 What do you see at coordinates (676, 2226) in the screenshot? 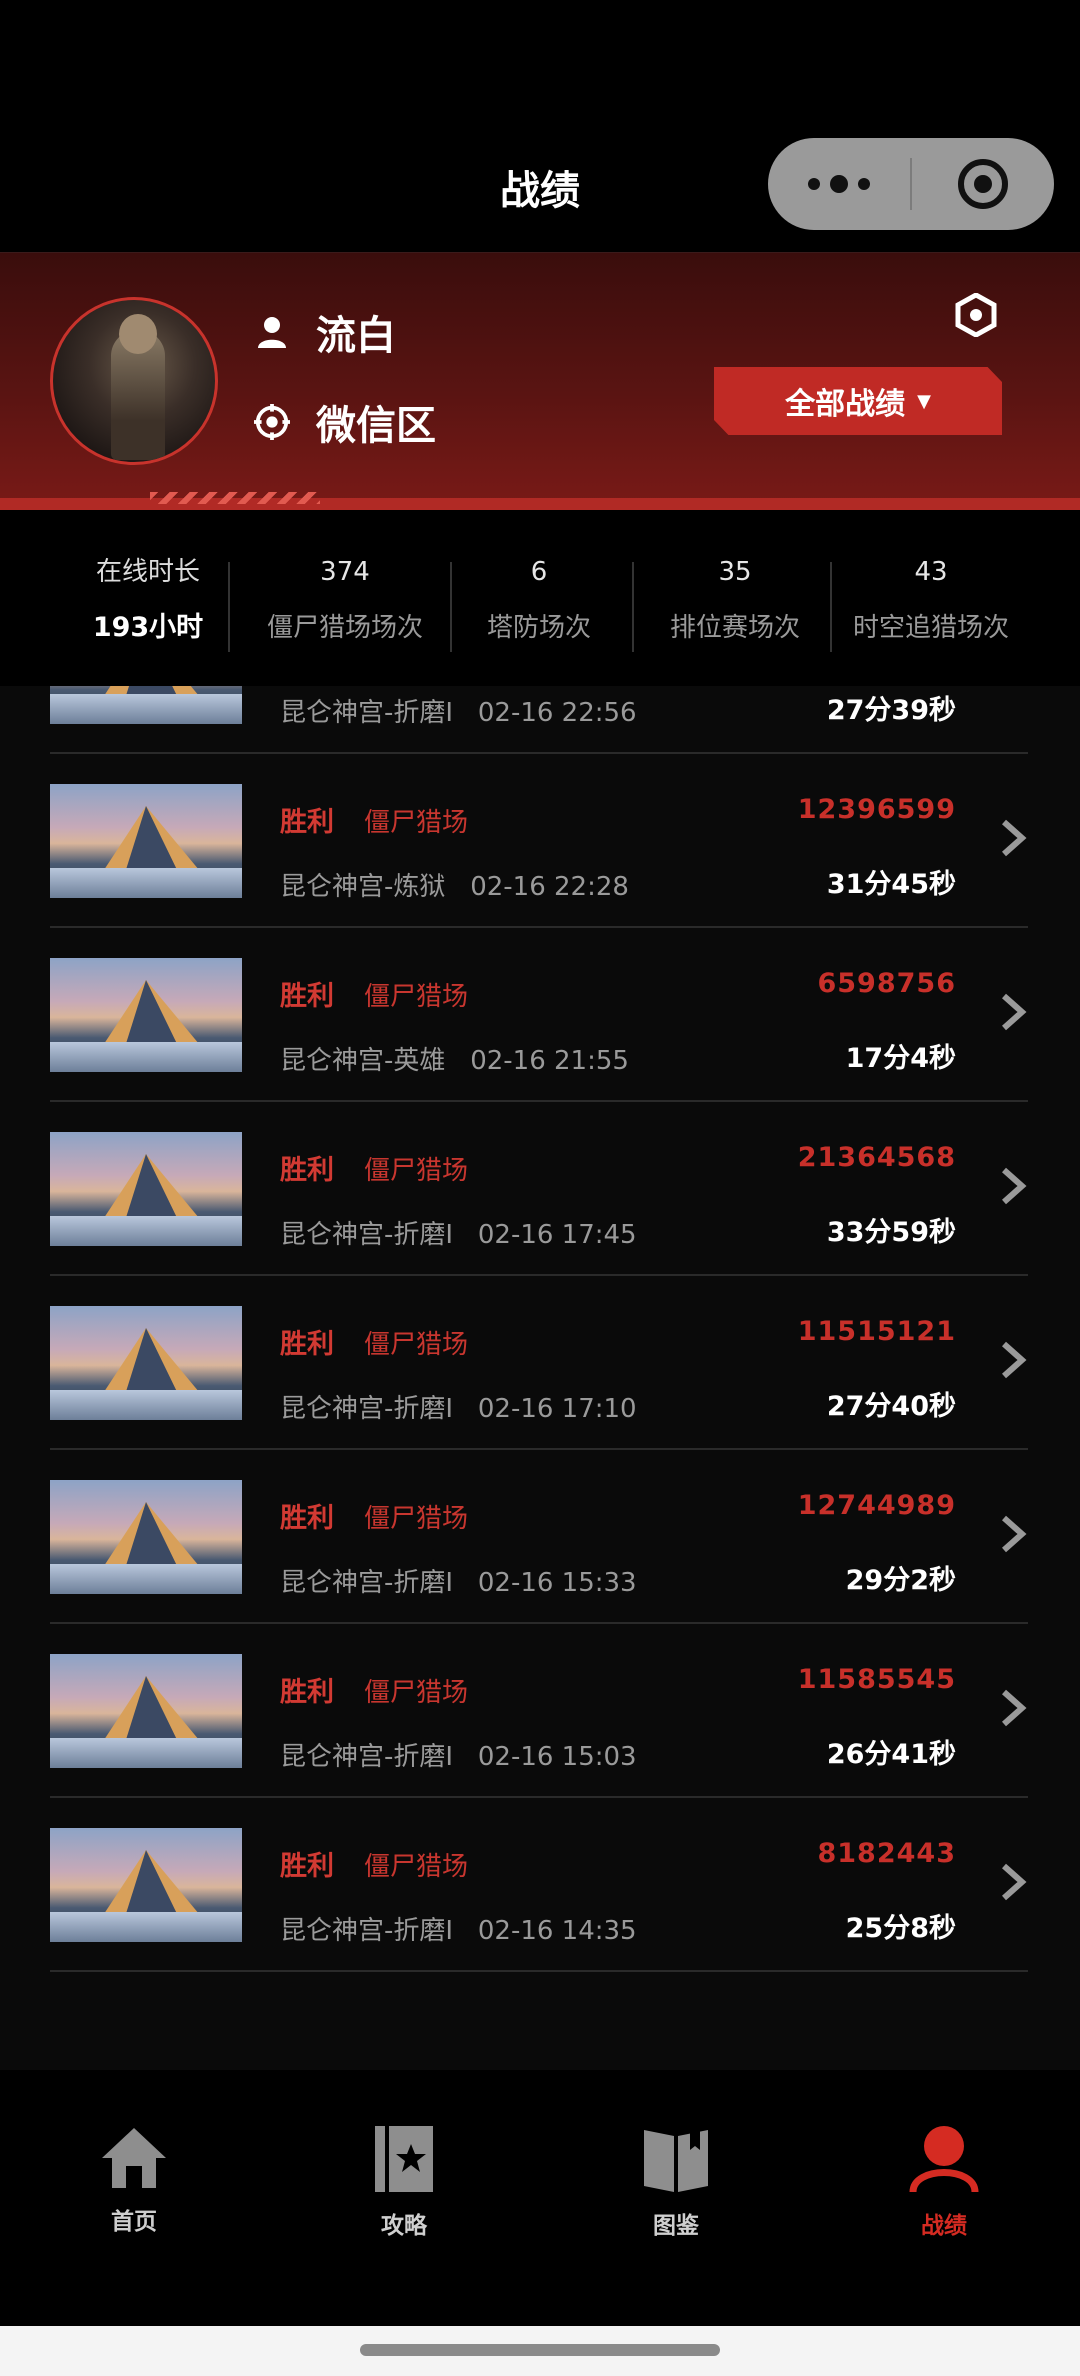
I see `tab-label: 图鉴` at bounding box center [676, 2226].